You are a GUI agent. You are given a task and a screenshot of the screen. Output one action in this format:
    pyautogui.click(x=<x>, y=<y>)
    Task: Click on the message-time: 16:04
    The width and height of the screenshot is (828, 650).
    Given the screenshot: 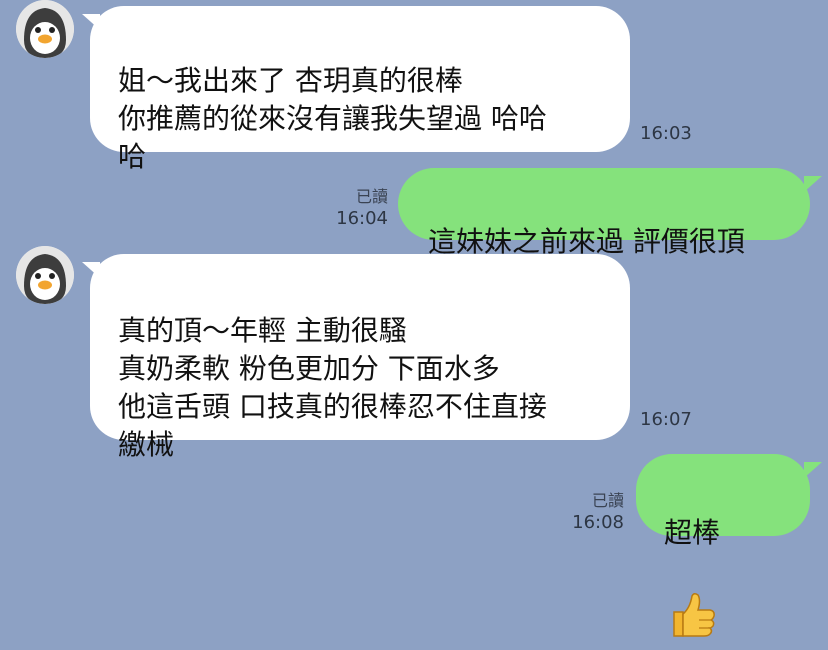 What is the action you would take?
    pyautogui.click(x=362, y=218)
    